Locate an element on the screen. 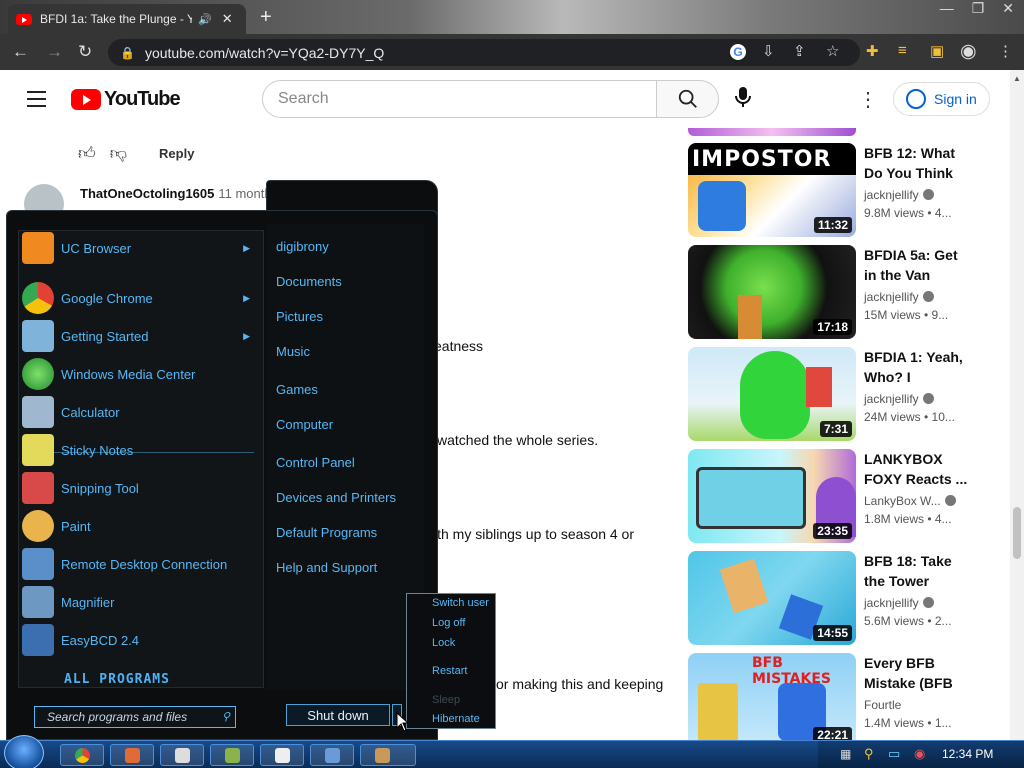 The image size is (1024, 768). settings-menu-icon: ⋮ is located at coordinates (868, 99).